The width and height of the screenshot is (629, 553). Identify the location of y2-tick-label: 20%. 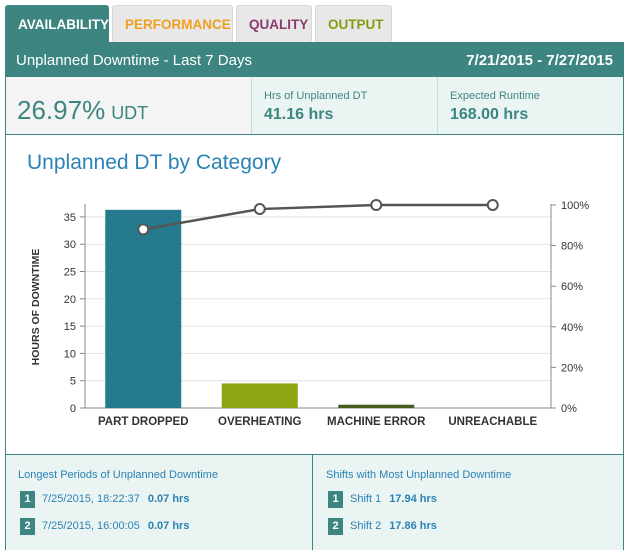
(572, 368).